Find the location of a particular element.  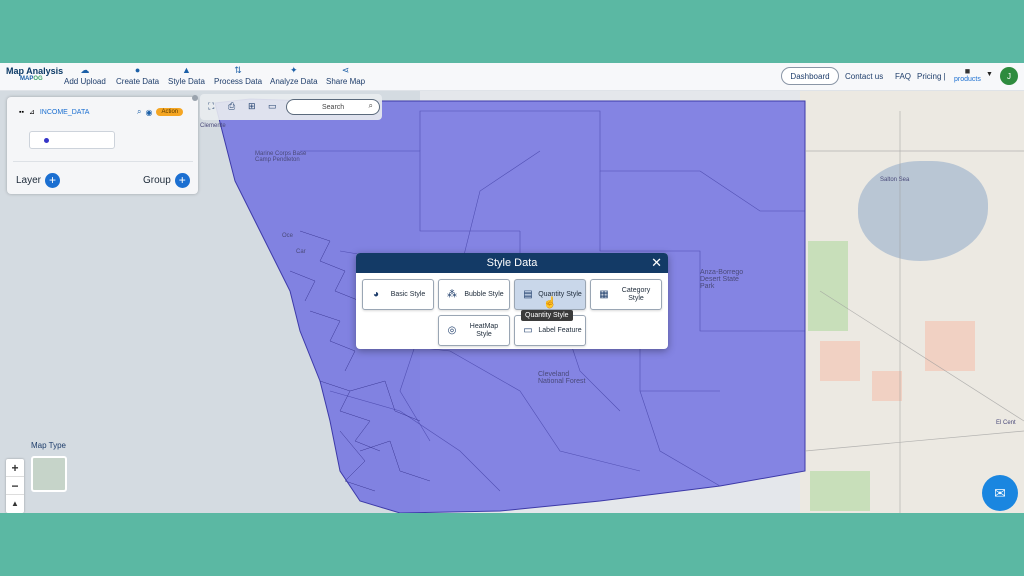

nav-label: Style Data is located at coordinates (186, 81).